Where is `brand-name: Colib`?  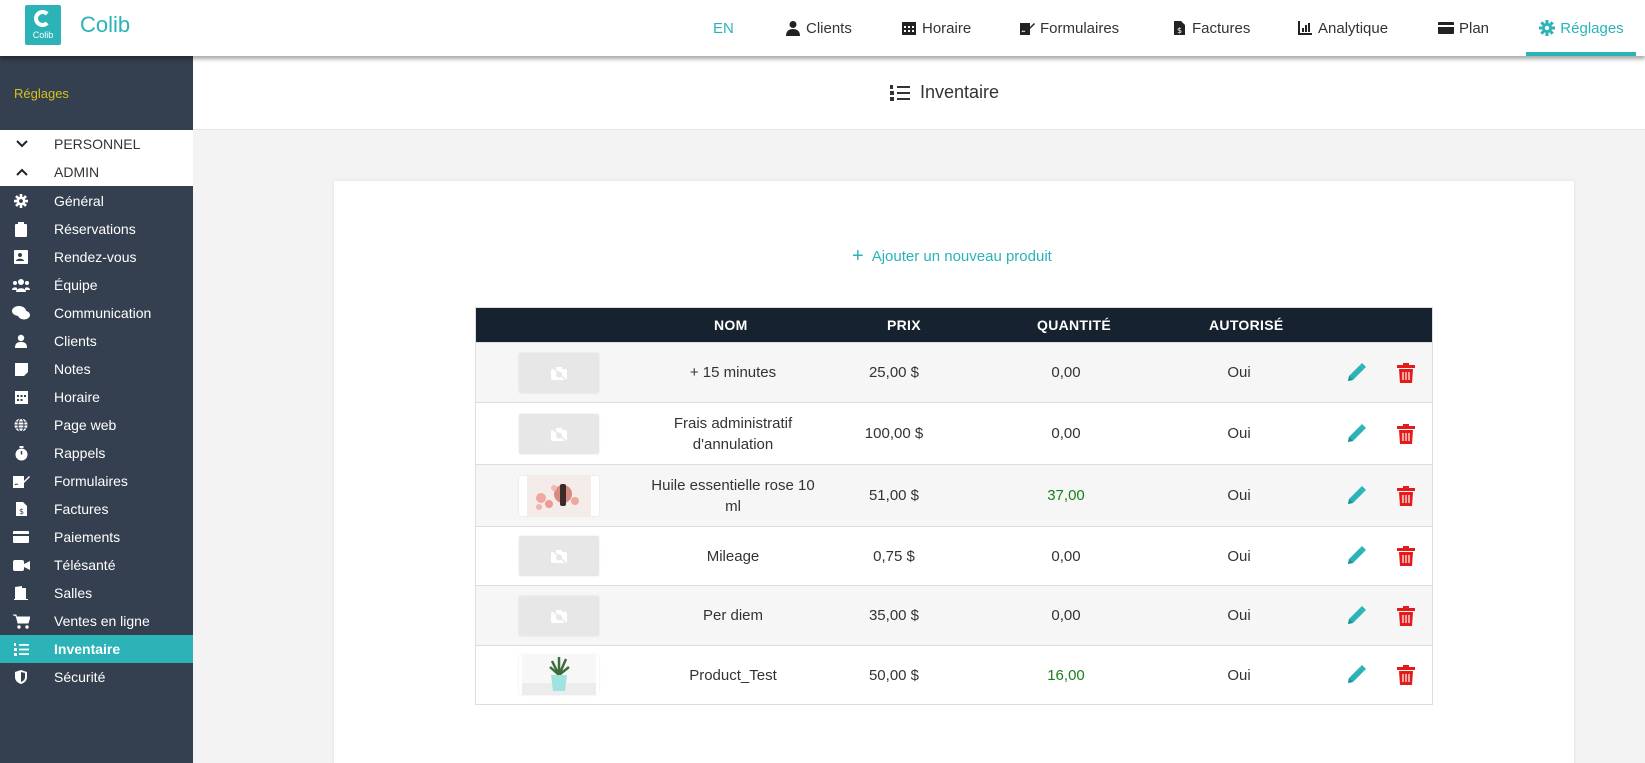 brand-name: Colib is located at coordinates (105, 25).